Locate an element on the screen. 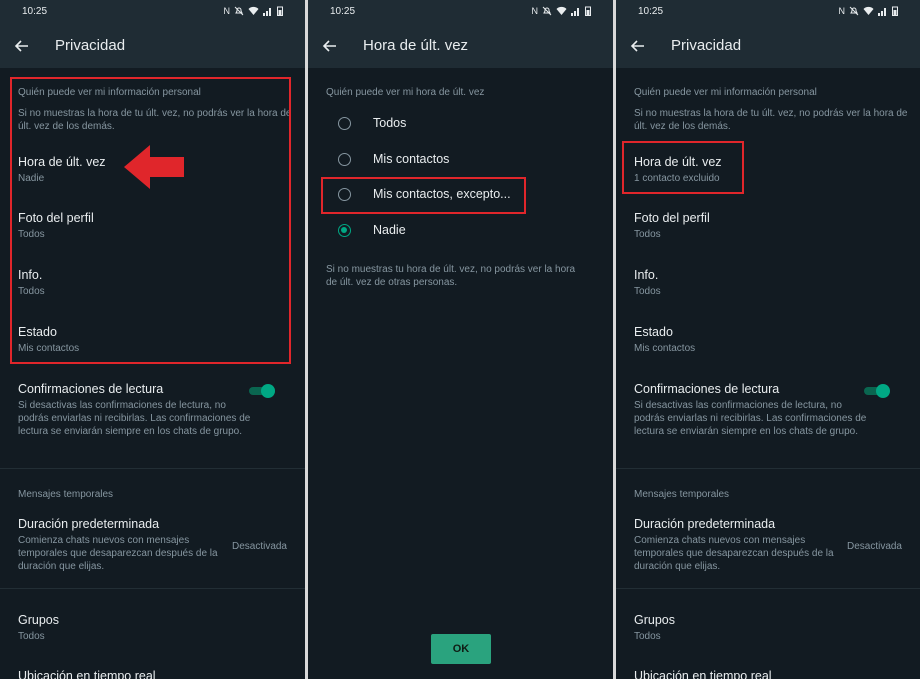  radio-option-mis-contactos: Mis contactos is located at coordinates (470, 161).